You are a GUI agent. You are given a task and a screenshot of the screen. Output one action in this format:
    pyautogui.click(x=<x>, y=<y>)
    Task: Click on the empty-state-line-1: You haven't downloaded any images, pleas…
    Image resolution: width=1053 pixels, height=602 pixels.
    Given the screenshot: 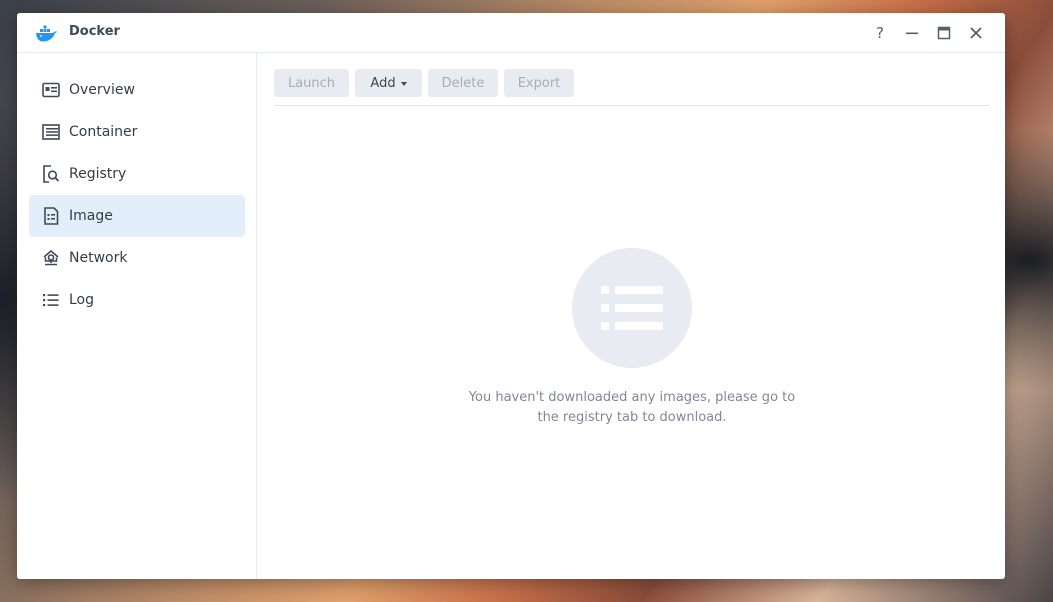 What is the action you would take?
    pyautogui.click(x=632, y=397)
    